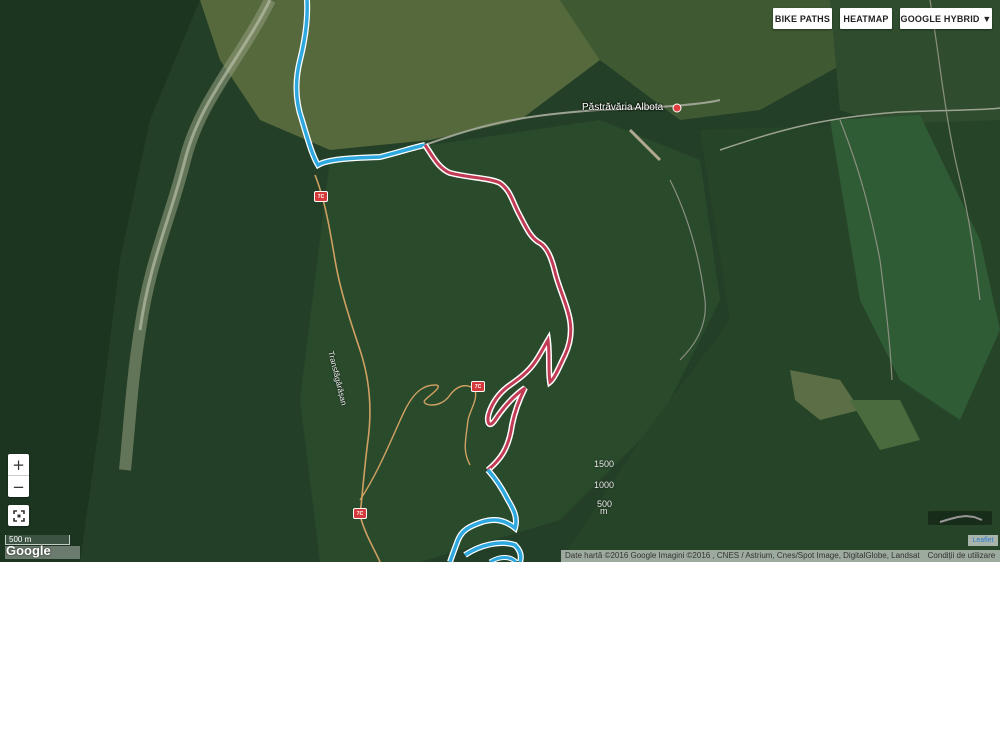  Describe the element at coordinates (18, 486) in the screenshot. I see `zoom-out-button: −` at that location.